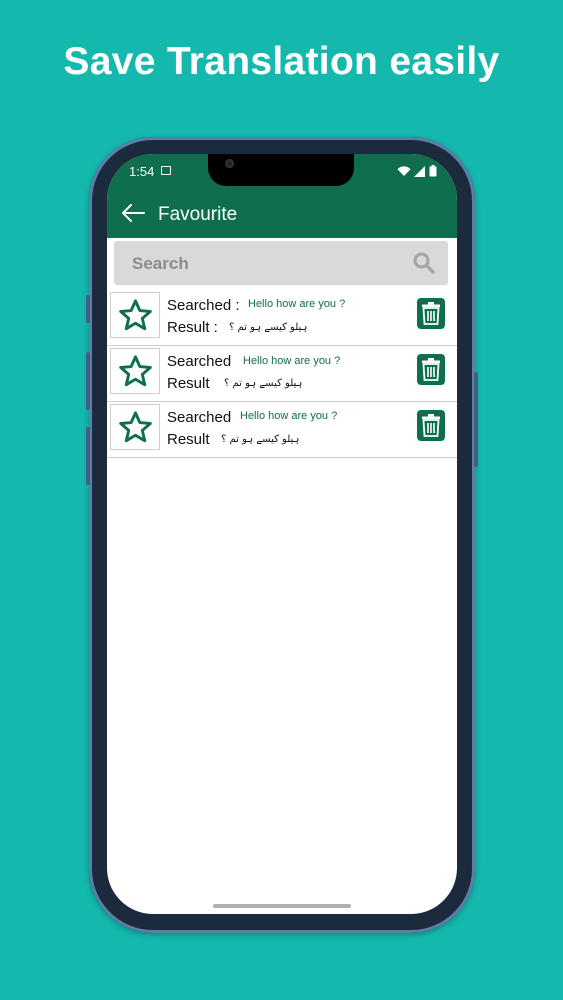  What do you see at coordinates (166, 170) in the screenshot?
I see `image-icon` at bounding box center [166, 170].